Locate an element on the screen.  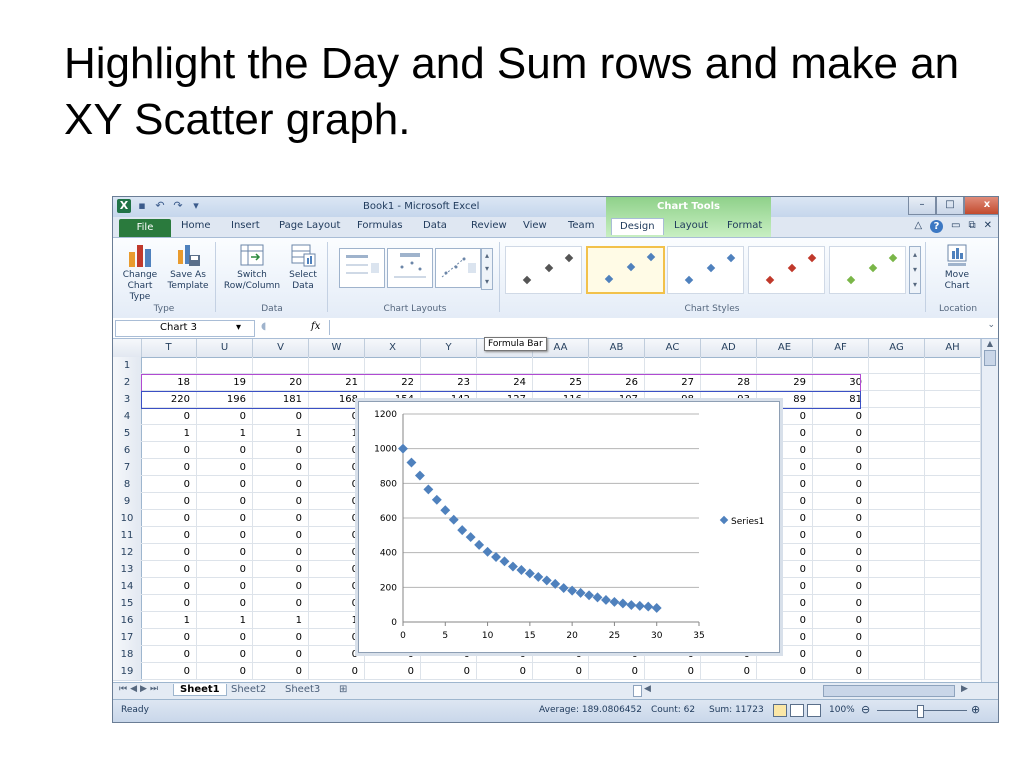
tab-home: Home is located at coordinates (196, 225).